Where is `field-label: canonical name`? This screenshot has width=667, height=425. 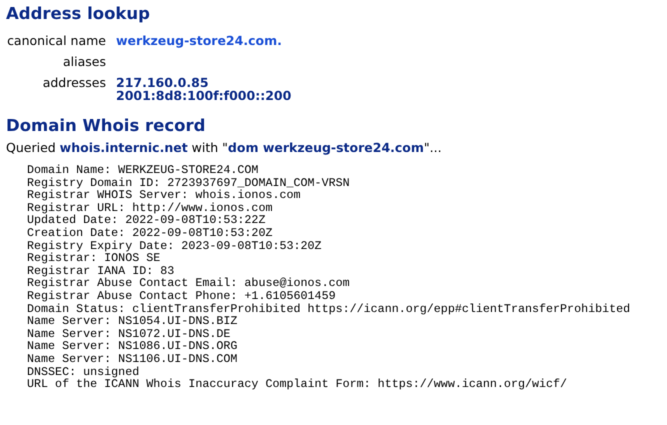
field-label: canonical name is located at coordinates (56, 41).